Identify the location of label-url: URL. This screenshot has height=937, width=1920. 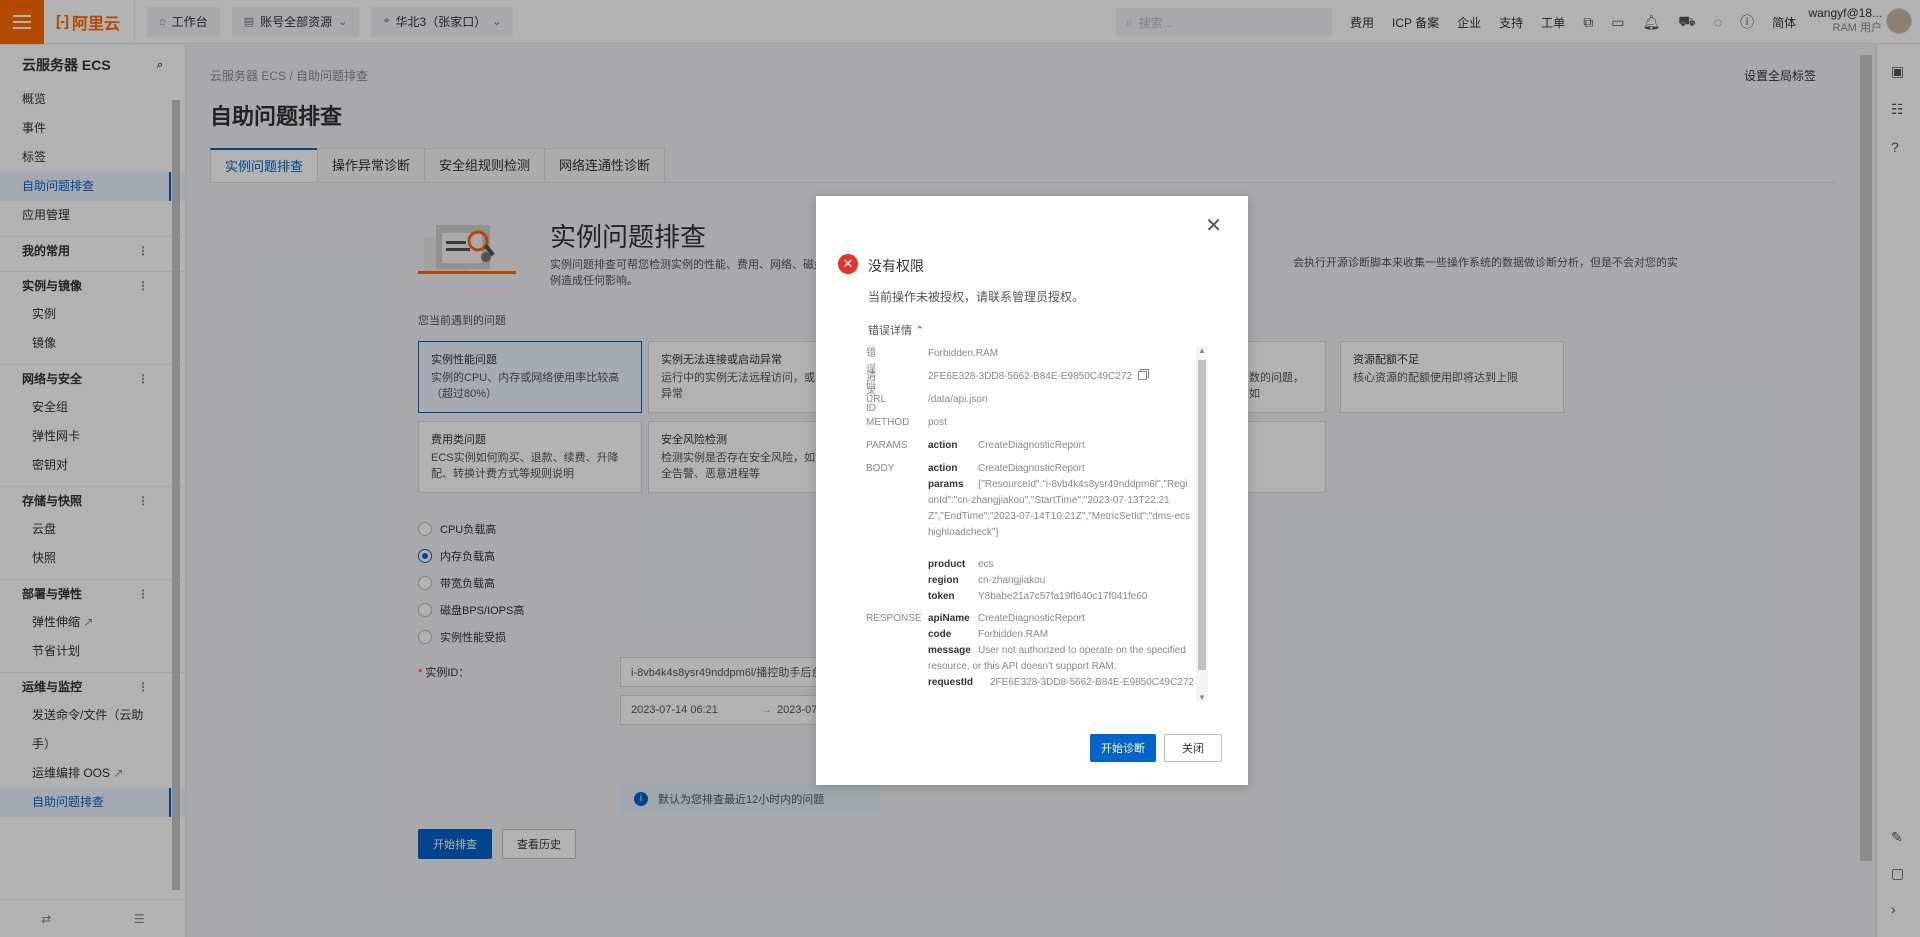
(876, 399).